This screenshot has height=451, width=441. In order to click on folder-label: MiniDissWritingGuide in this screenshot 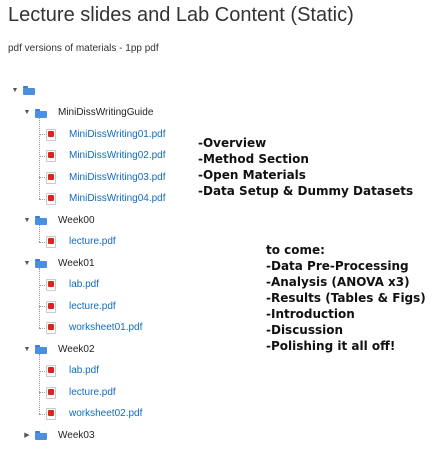, I will do `click(105, 112)`.